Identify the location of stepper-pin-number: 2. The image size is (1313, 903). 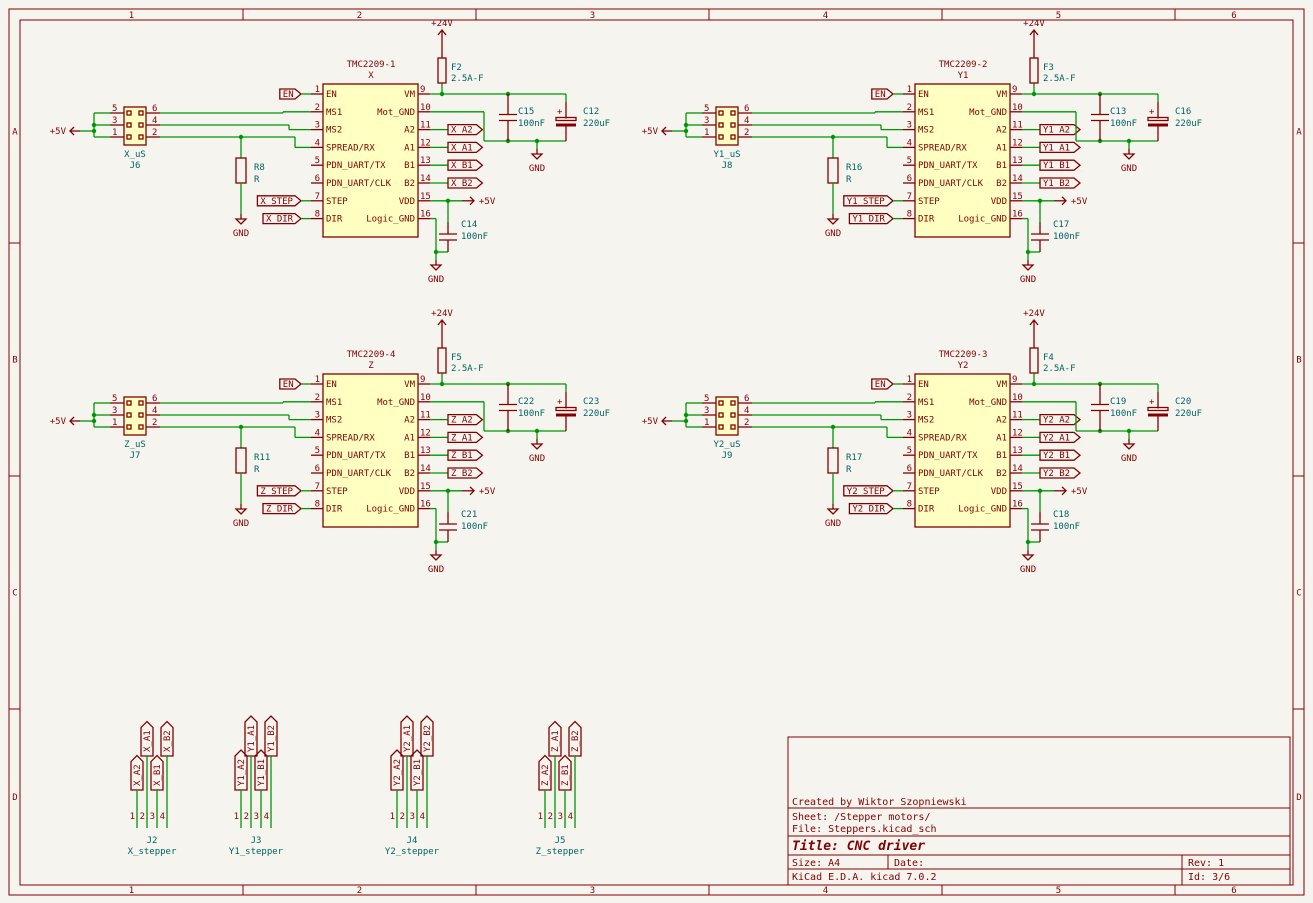
(246, 817).